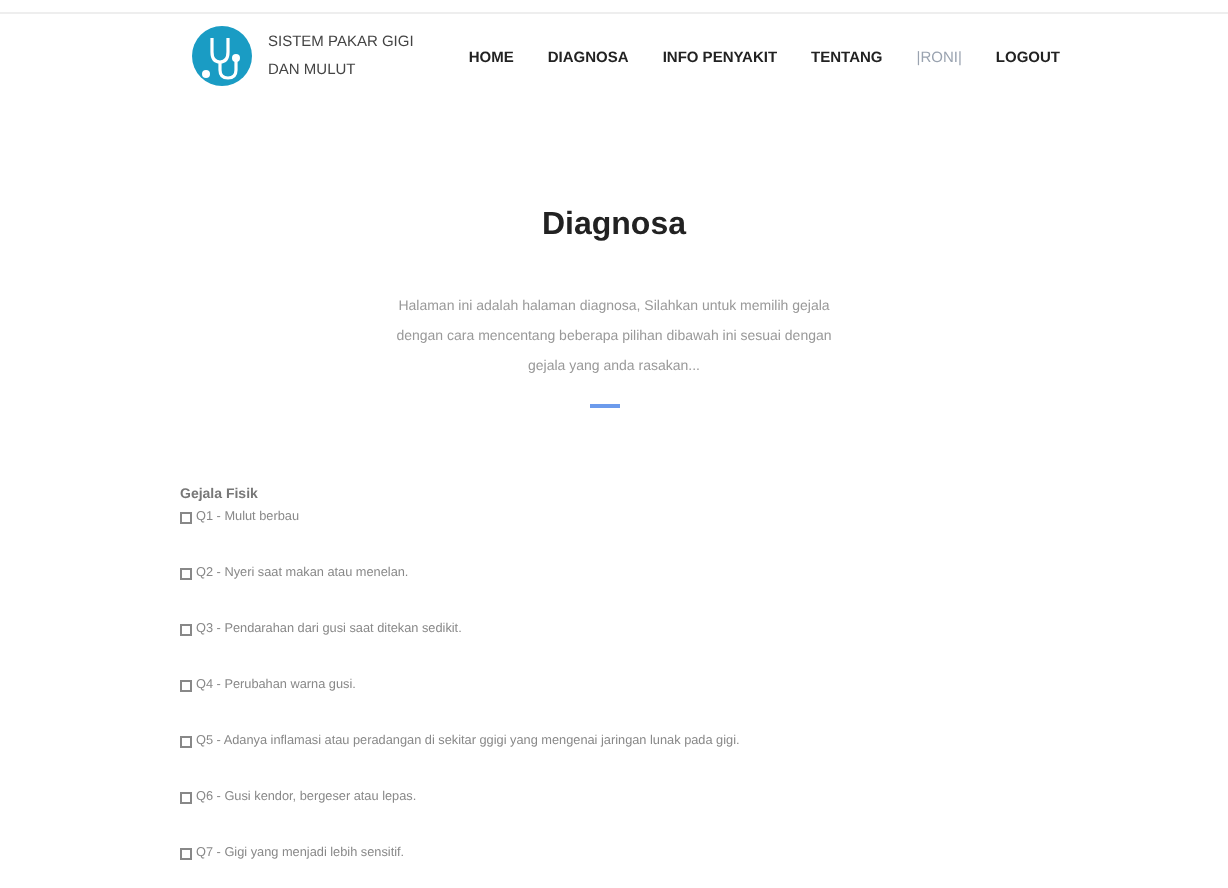 This screenshot has width=1228, height=888. I want to click on accent-bar, so click(604, 406).